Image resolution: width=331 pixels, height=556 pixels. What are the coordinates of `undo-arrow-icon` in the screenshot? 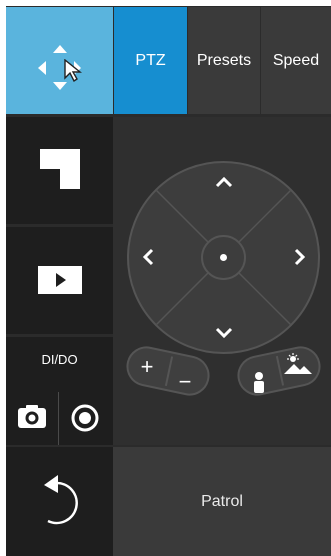 It's located at (61, 500).